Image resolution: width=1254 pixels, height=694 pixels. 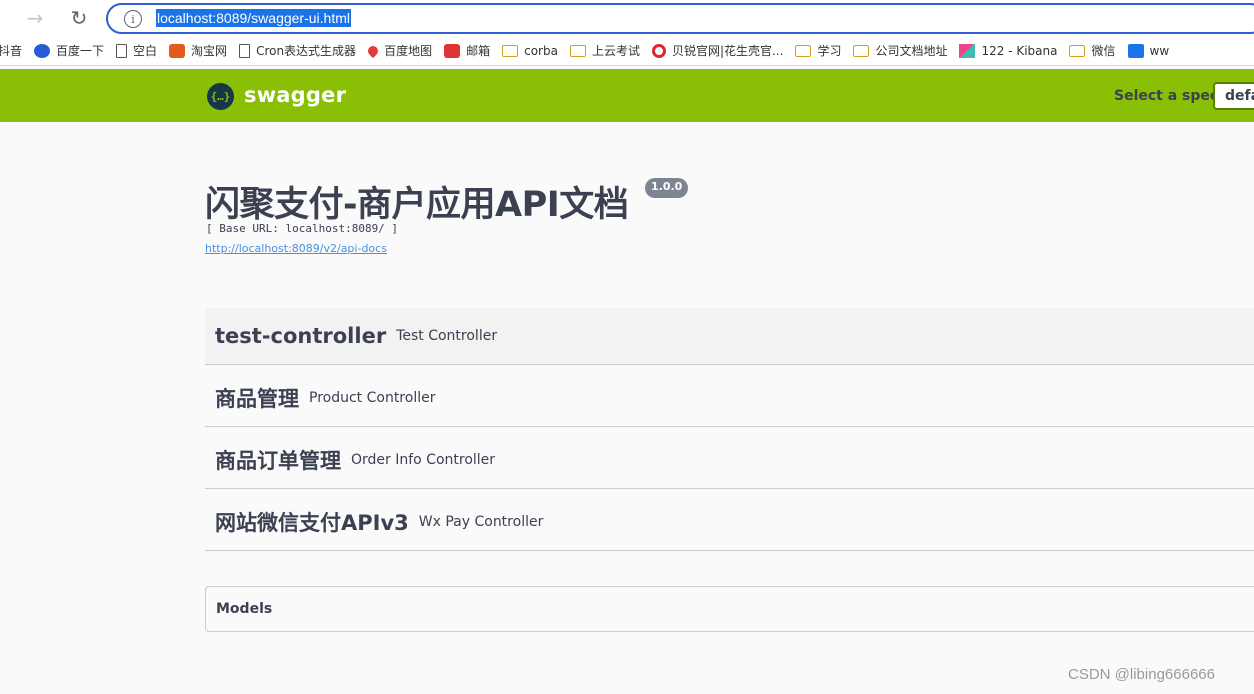 What do you see at coordinates (1141, 674) in the screenshot?
I see `csdn-watermark: CSDN @libing666666` at bounding box center [1141, 674].